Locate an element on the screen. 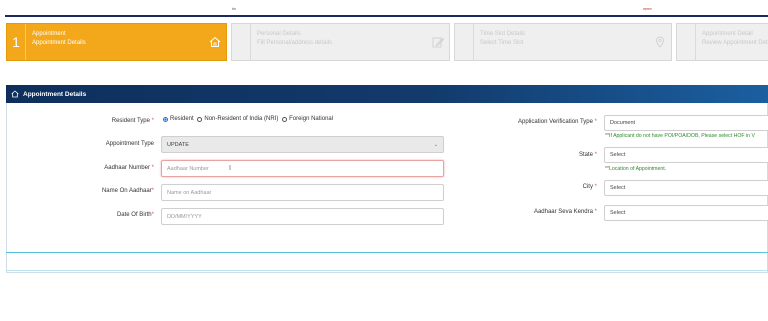 The width and height of the screenshot is (768, 321). state-select: Select is located at coordinates (686, 155).